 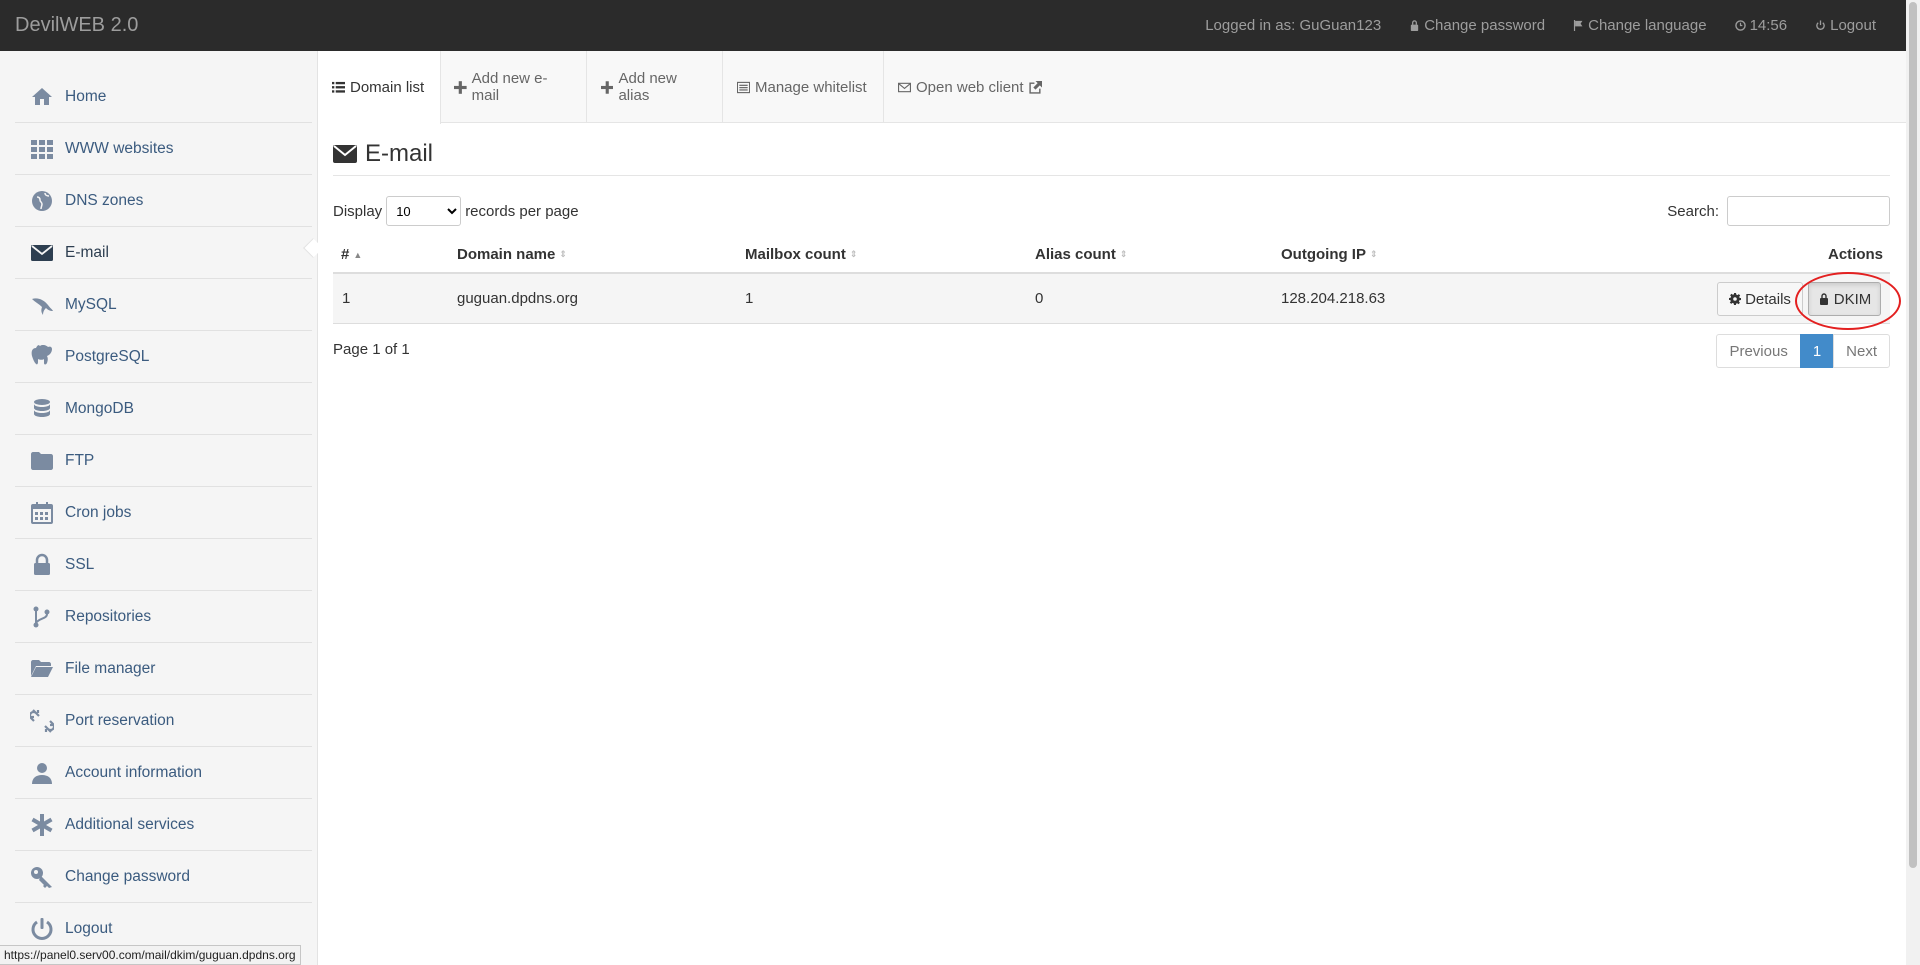 I want to click on home-icon, so click(x=42, y=97).